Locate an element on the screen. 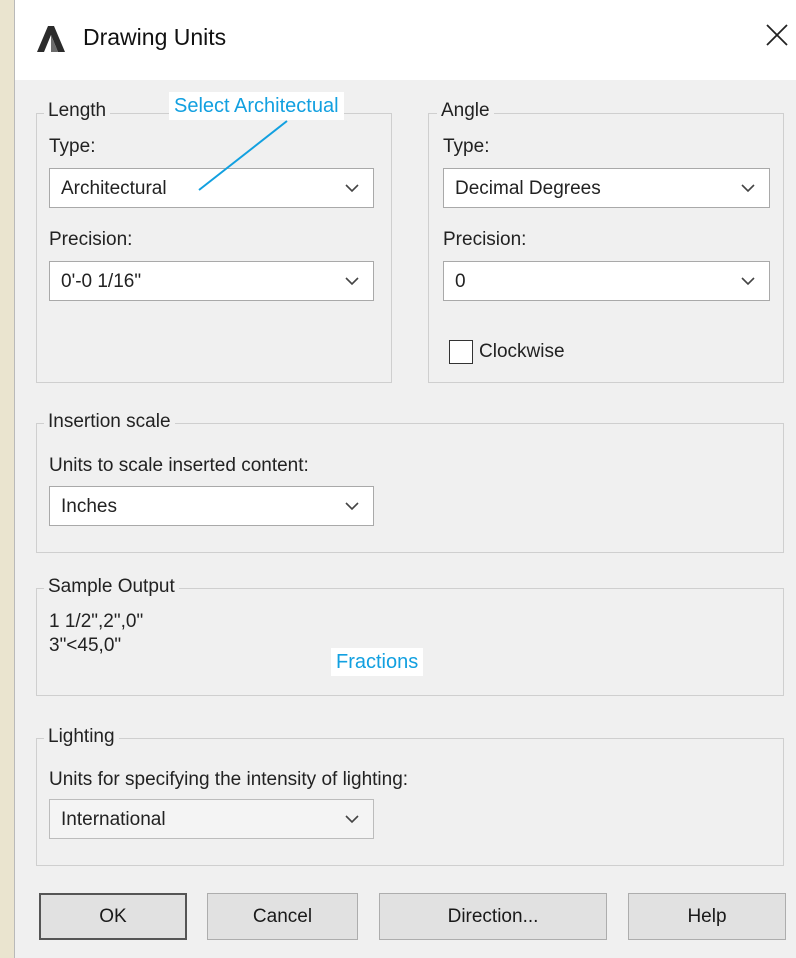  angle-precision-label: Precision: is located at coordinates (485, 239).